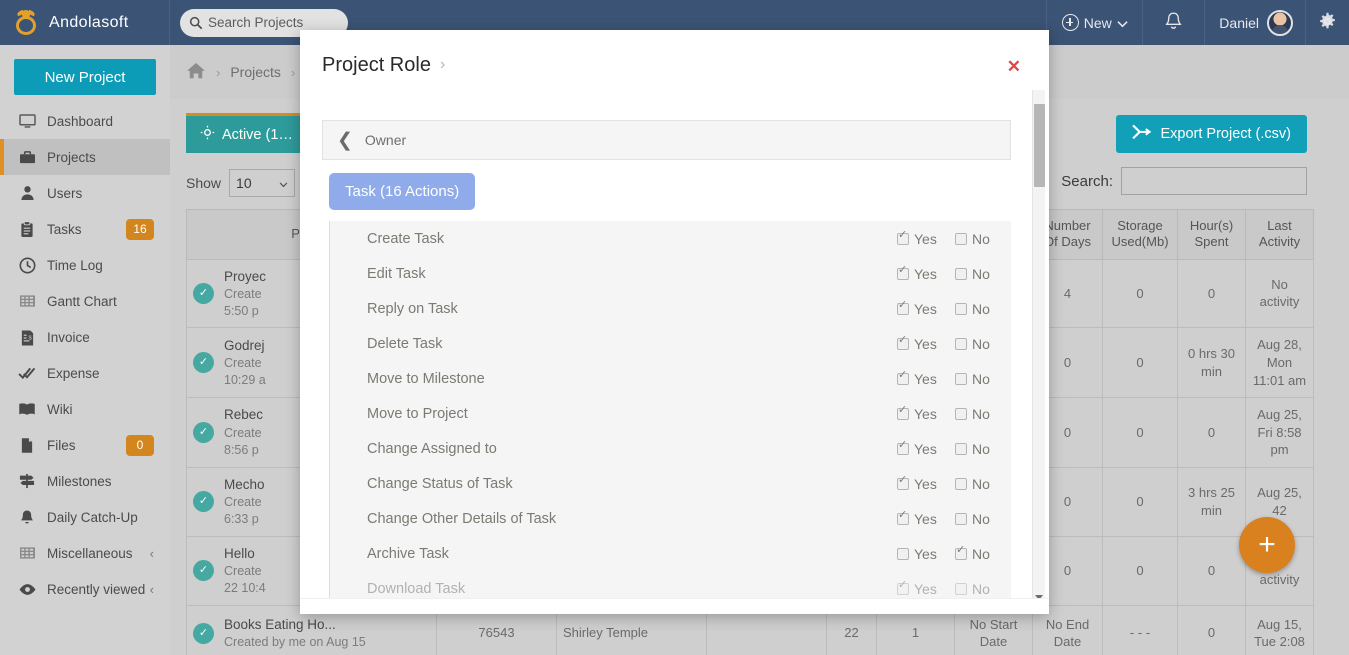  What do you see at coordinates (255, 72) in the screenshot?
I see `breadcrumb-item-projects: Projects` at bounding box center [255, 72].